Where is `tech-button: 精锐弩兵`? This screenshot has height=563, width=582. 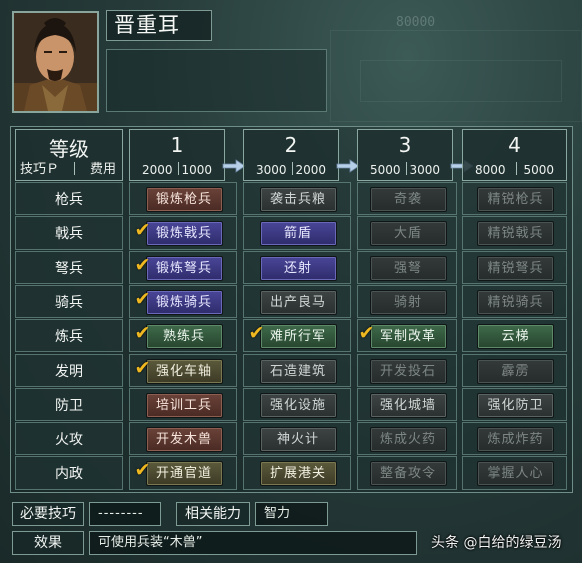 tech-button: 精锐弩兵 is located at coordinates (515, 268).